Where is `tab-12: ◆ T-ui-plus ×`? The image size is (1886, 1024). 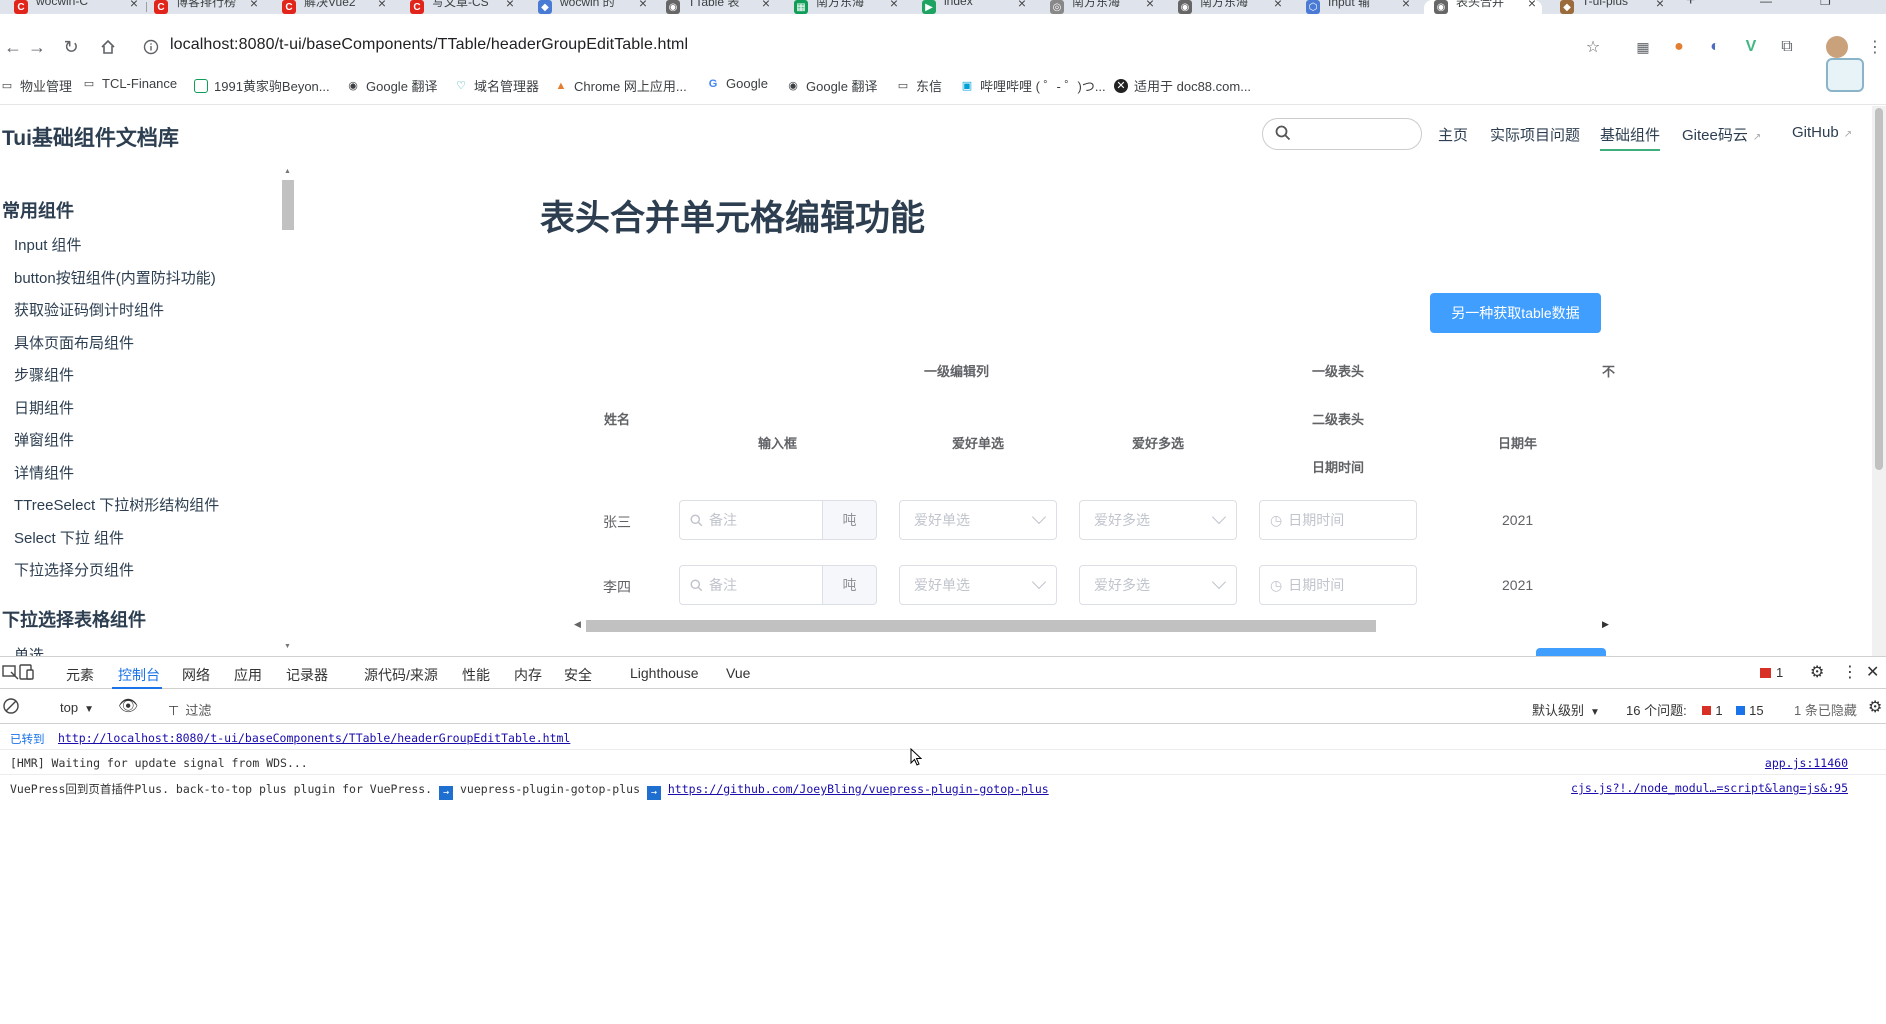
tab-12: ◆ T-ui-plus × is located at coordinates (1615, 7).